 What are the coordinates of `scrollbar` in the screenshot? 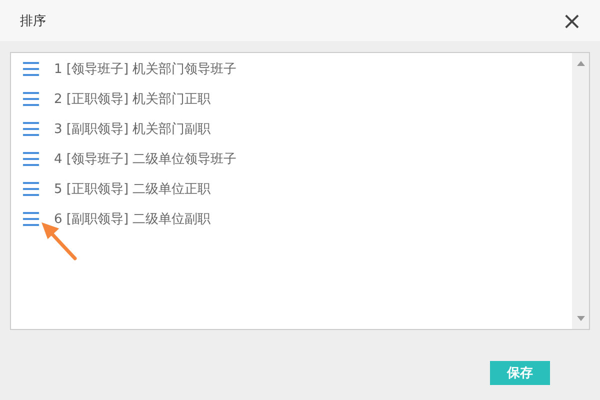 It's located at (580, 191).